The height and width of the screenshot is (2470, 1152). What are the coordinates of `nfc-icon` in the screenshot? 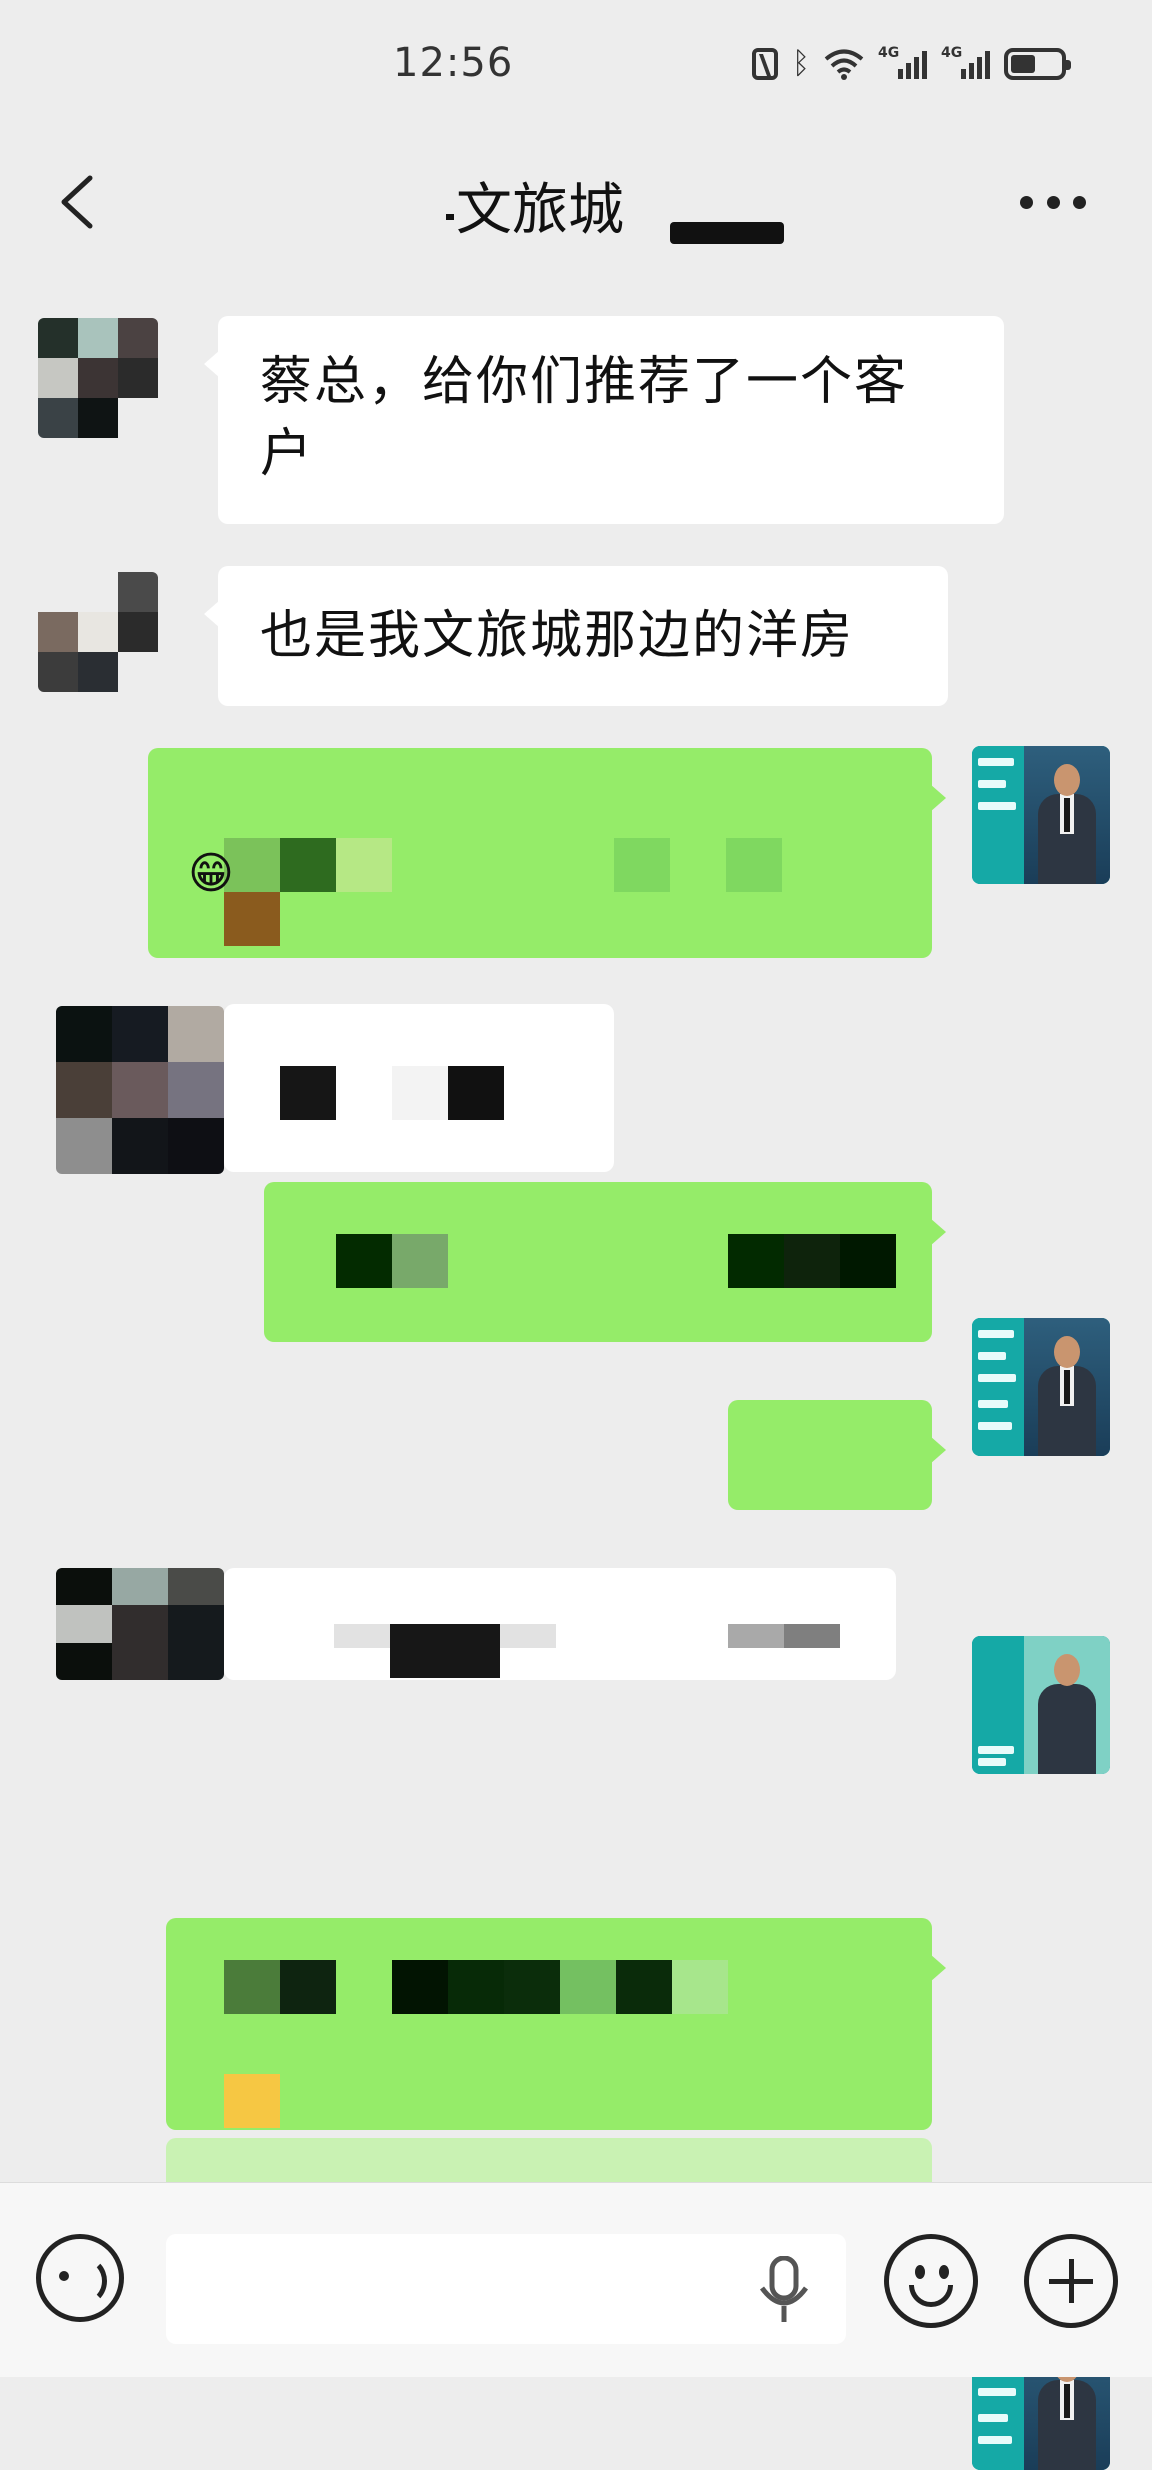 It's located at (765, 64).